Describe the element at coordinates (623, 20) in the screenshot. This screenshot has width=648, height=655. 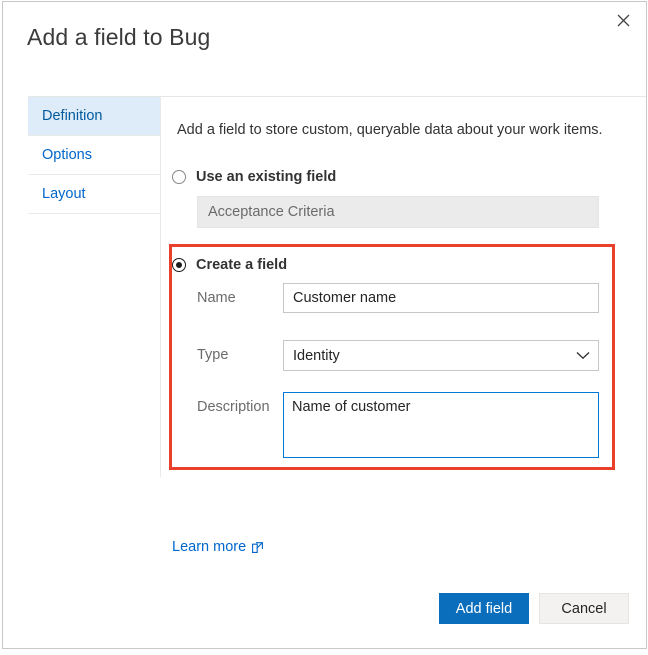
I see `close-icon` at that location.